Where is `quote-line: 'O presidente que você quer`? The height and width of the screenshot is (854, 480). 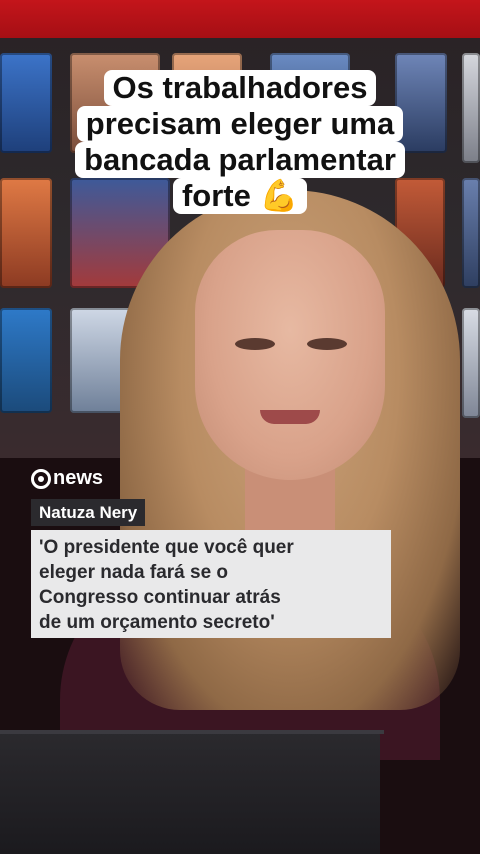
quote-line: 'O presidente que você quer is located at coordinates (166, 547).